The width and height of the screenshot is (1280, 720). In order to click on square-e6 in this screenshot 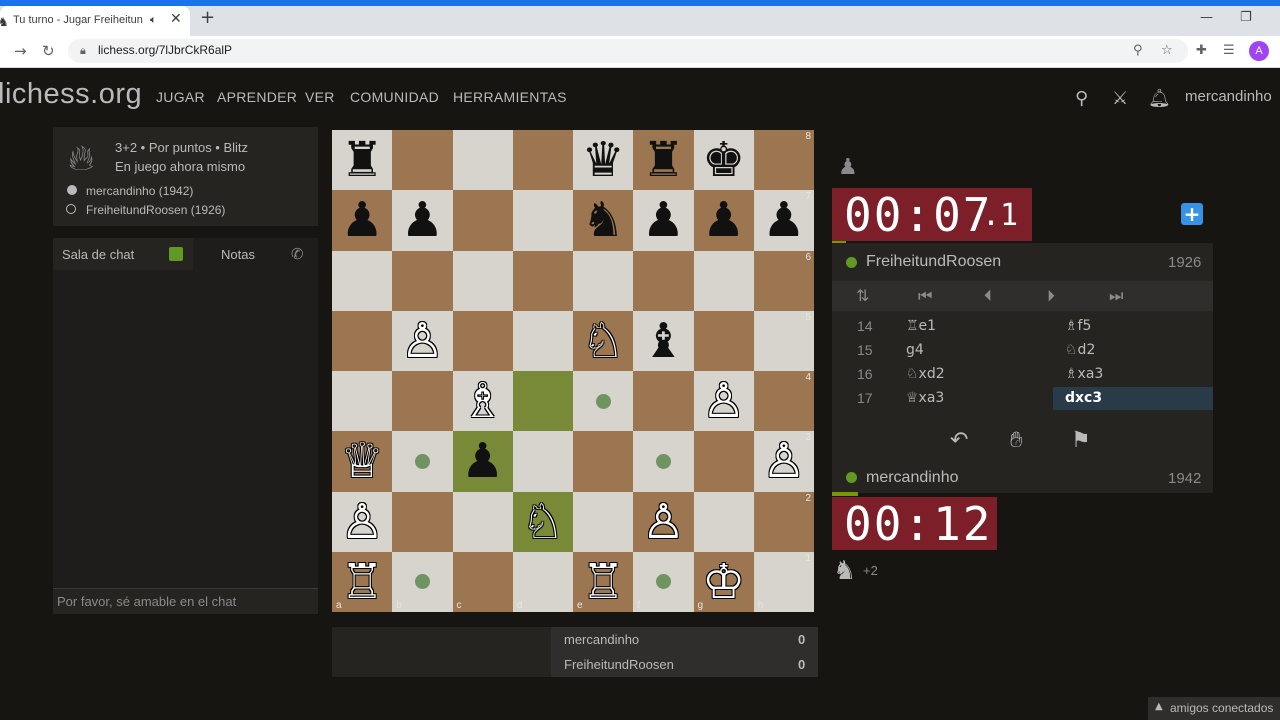, I will do `click(603, 280)`.